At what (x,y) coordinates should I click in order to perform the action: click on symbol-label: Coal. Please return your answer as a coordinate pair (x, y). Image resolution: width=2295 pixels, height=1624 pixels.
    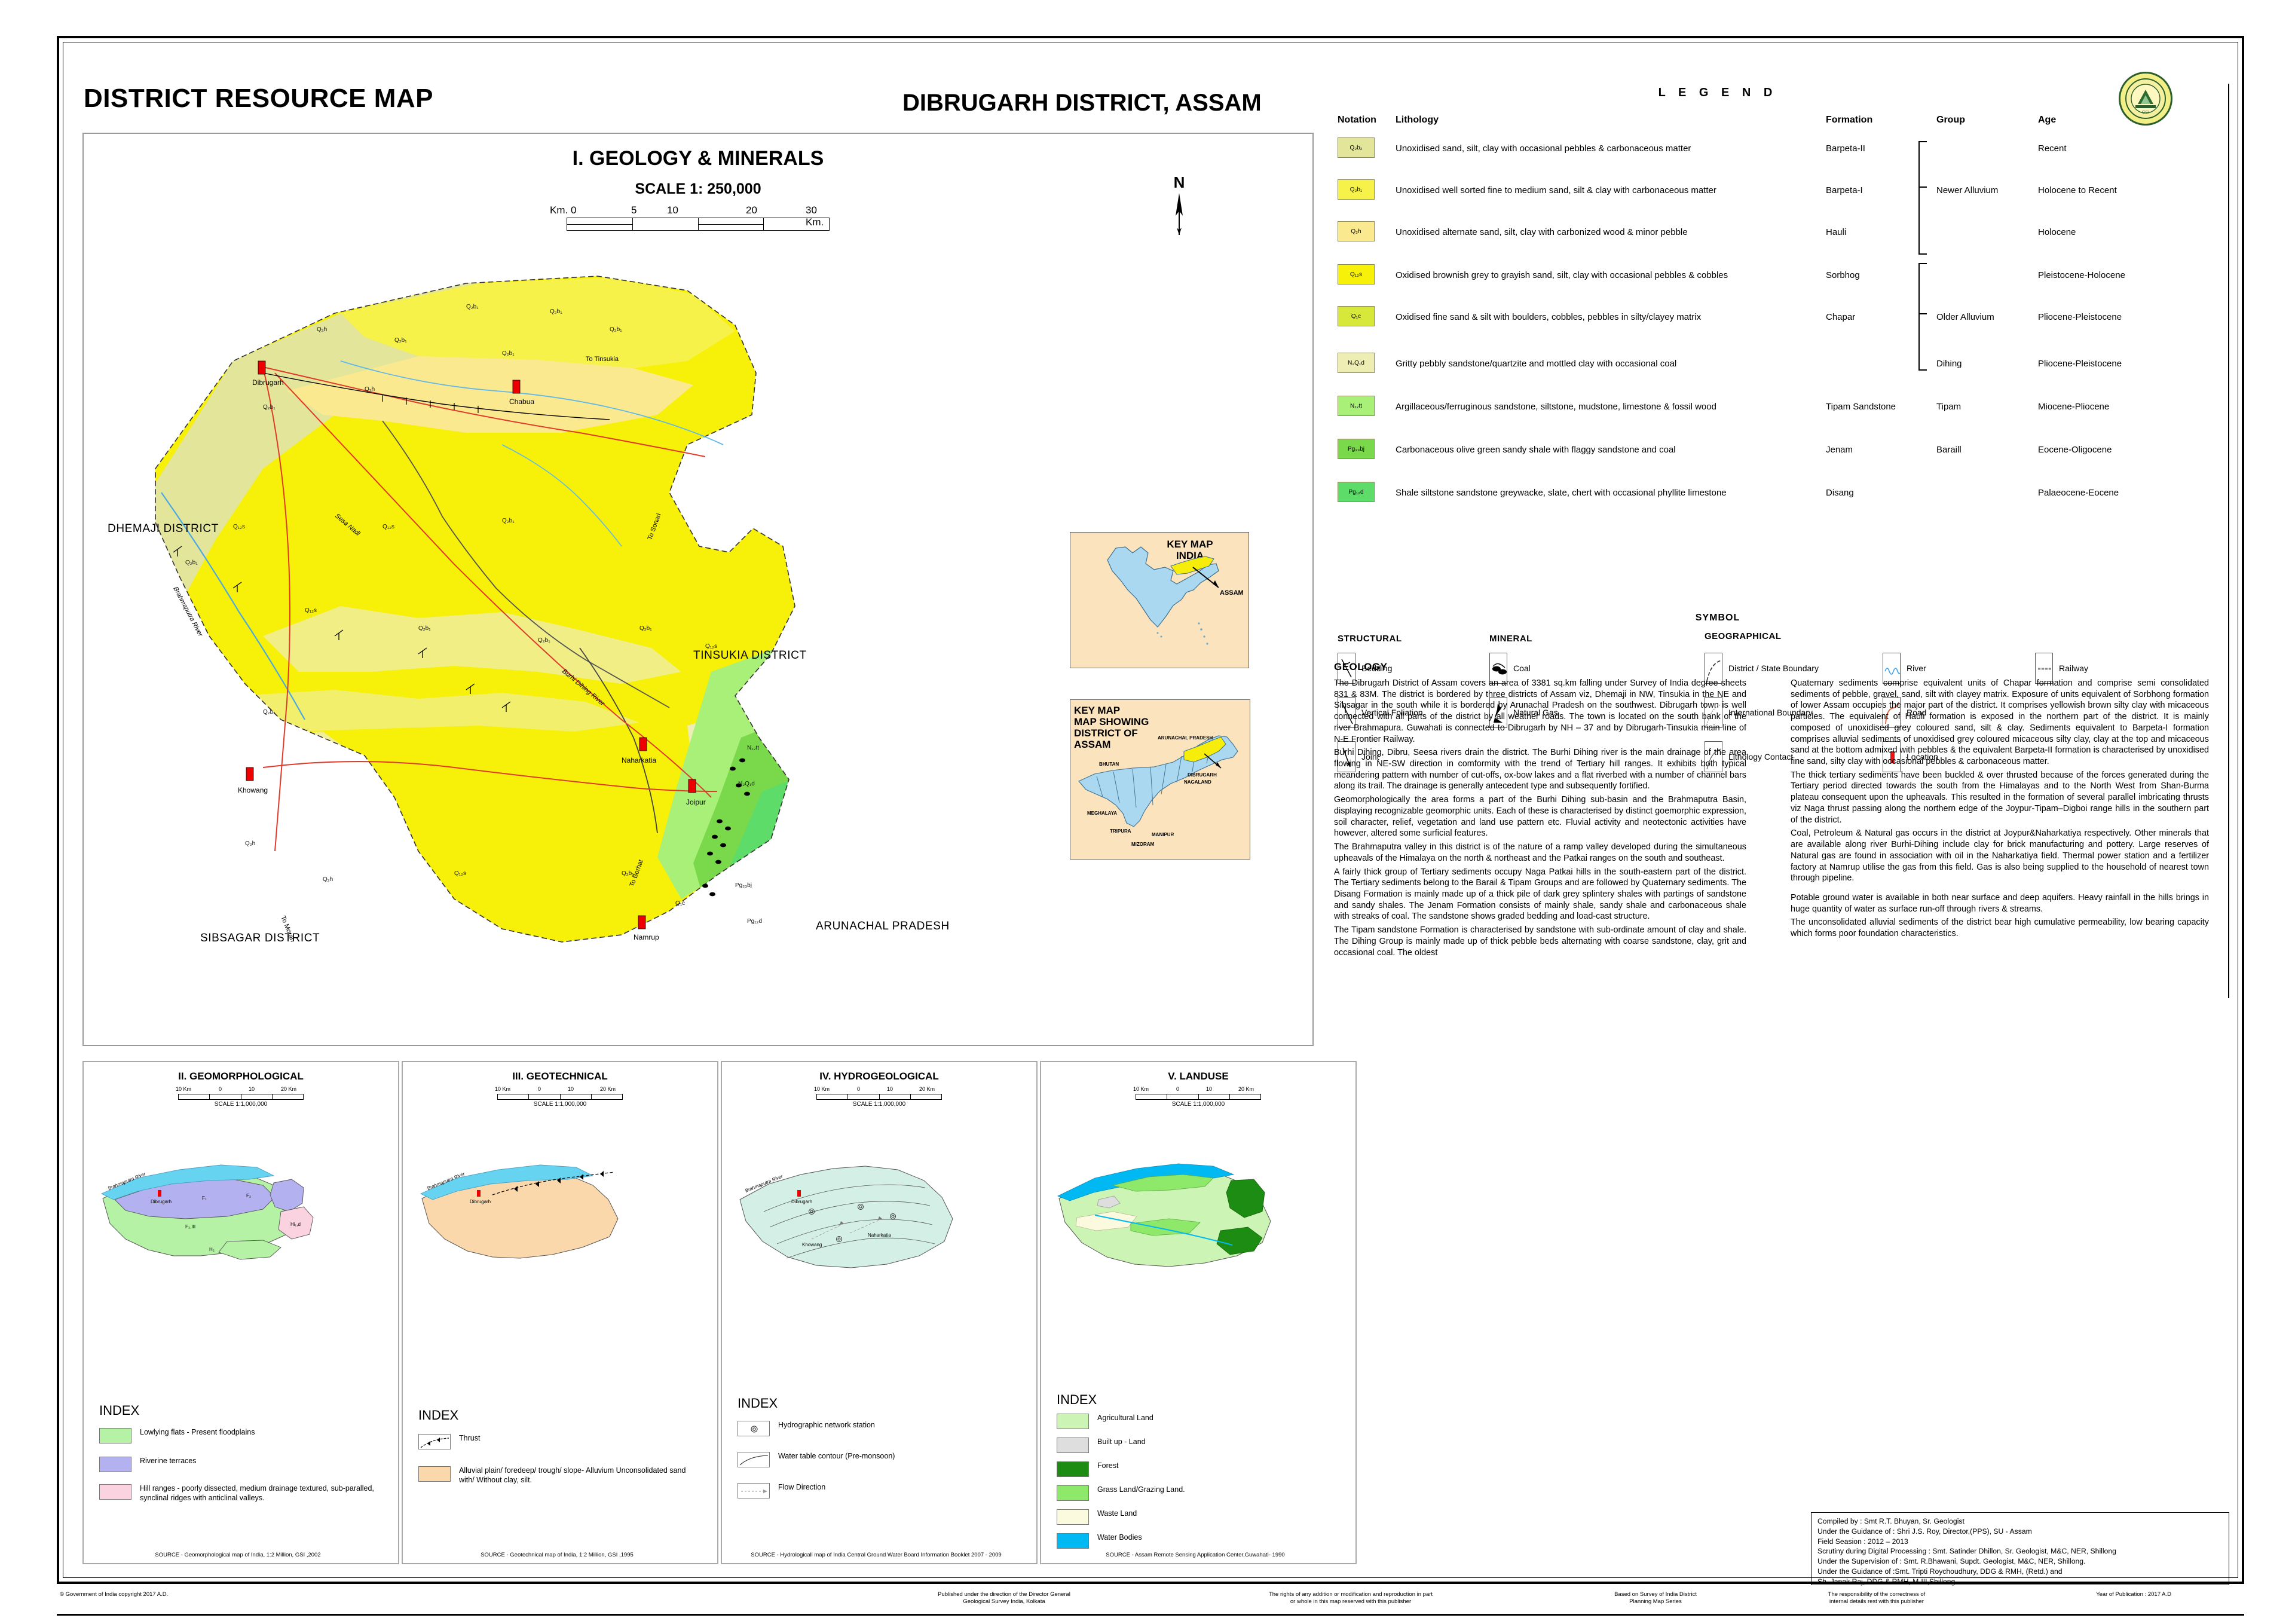
    Looking at the image, I should click on (1522, 668).